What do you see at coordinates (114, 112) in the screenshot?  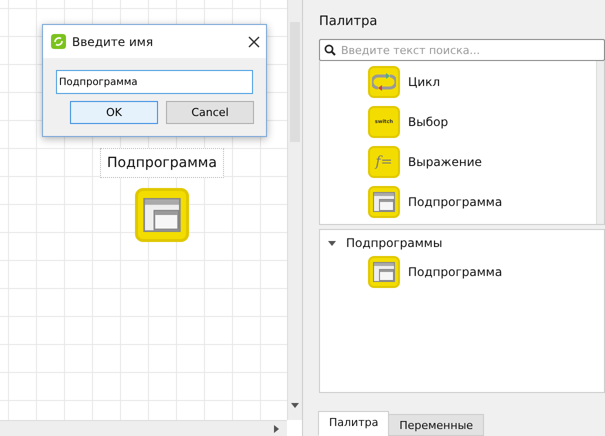 I see `dialog-button: OK` at bounding box center [114, 112].